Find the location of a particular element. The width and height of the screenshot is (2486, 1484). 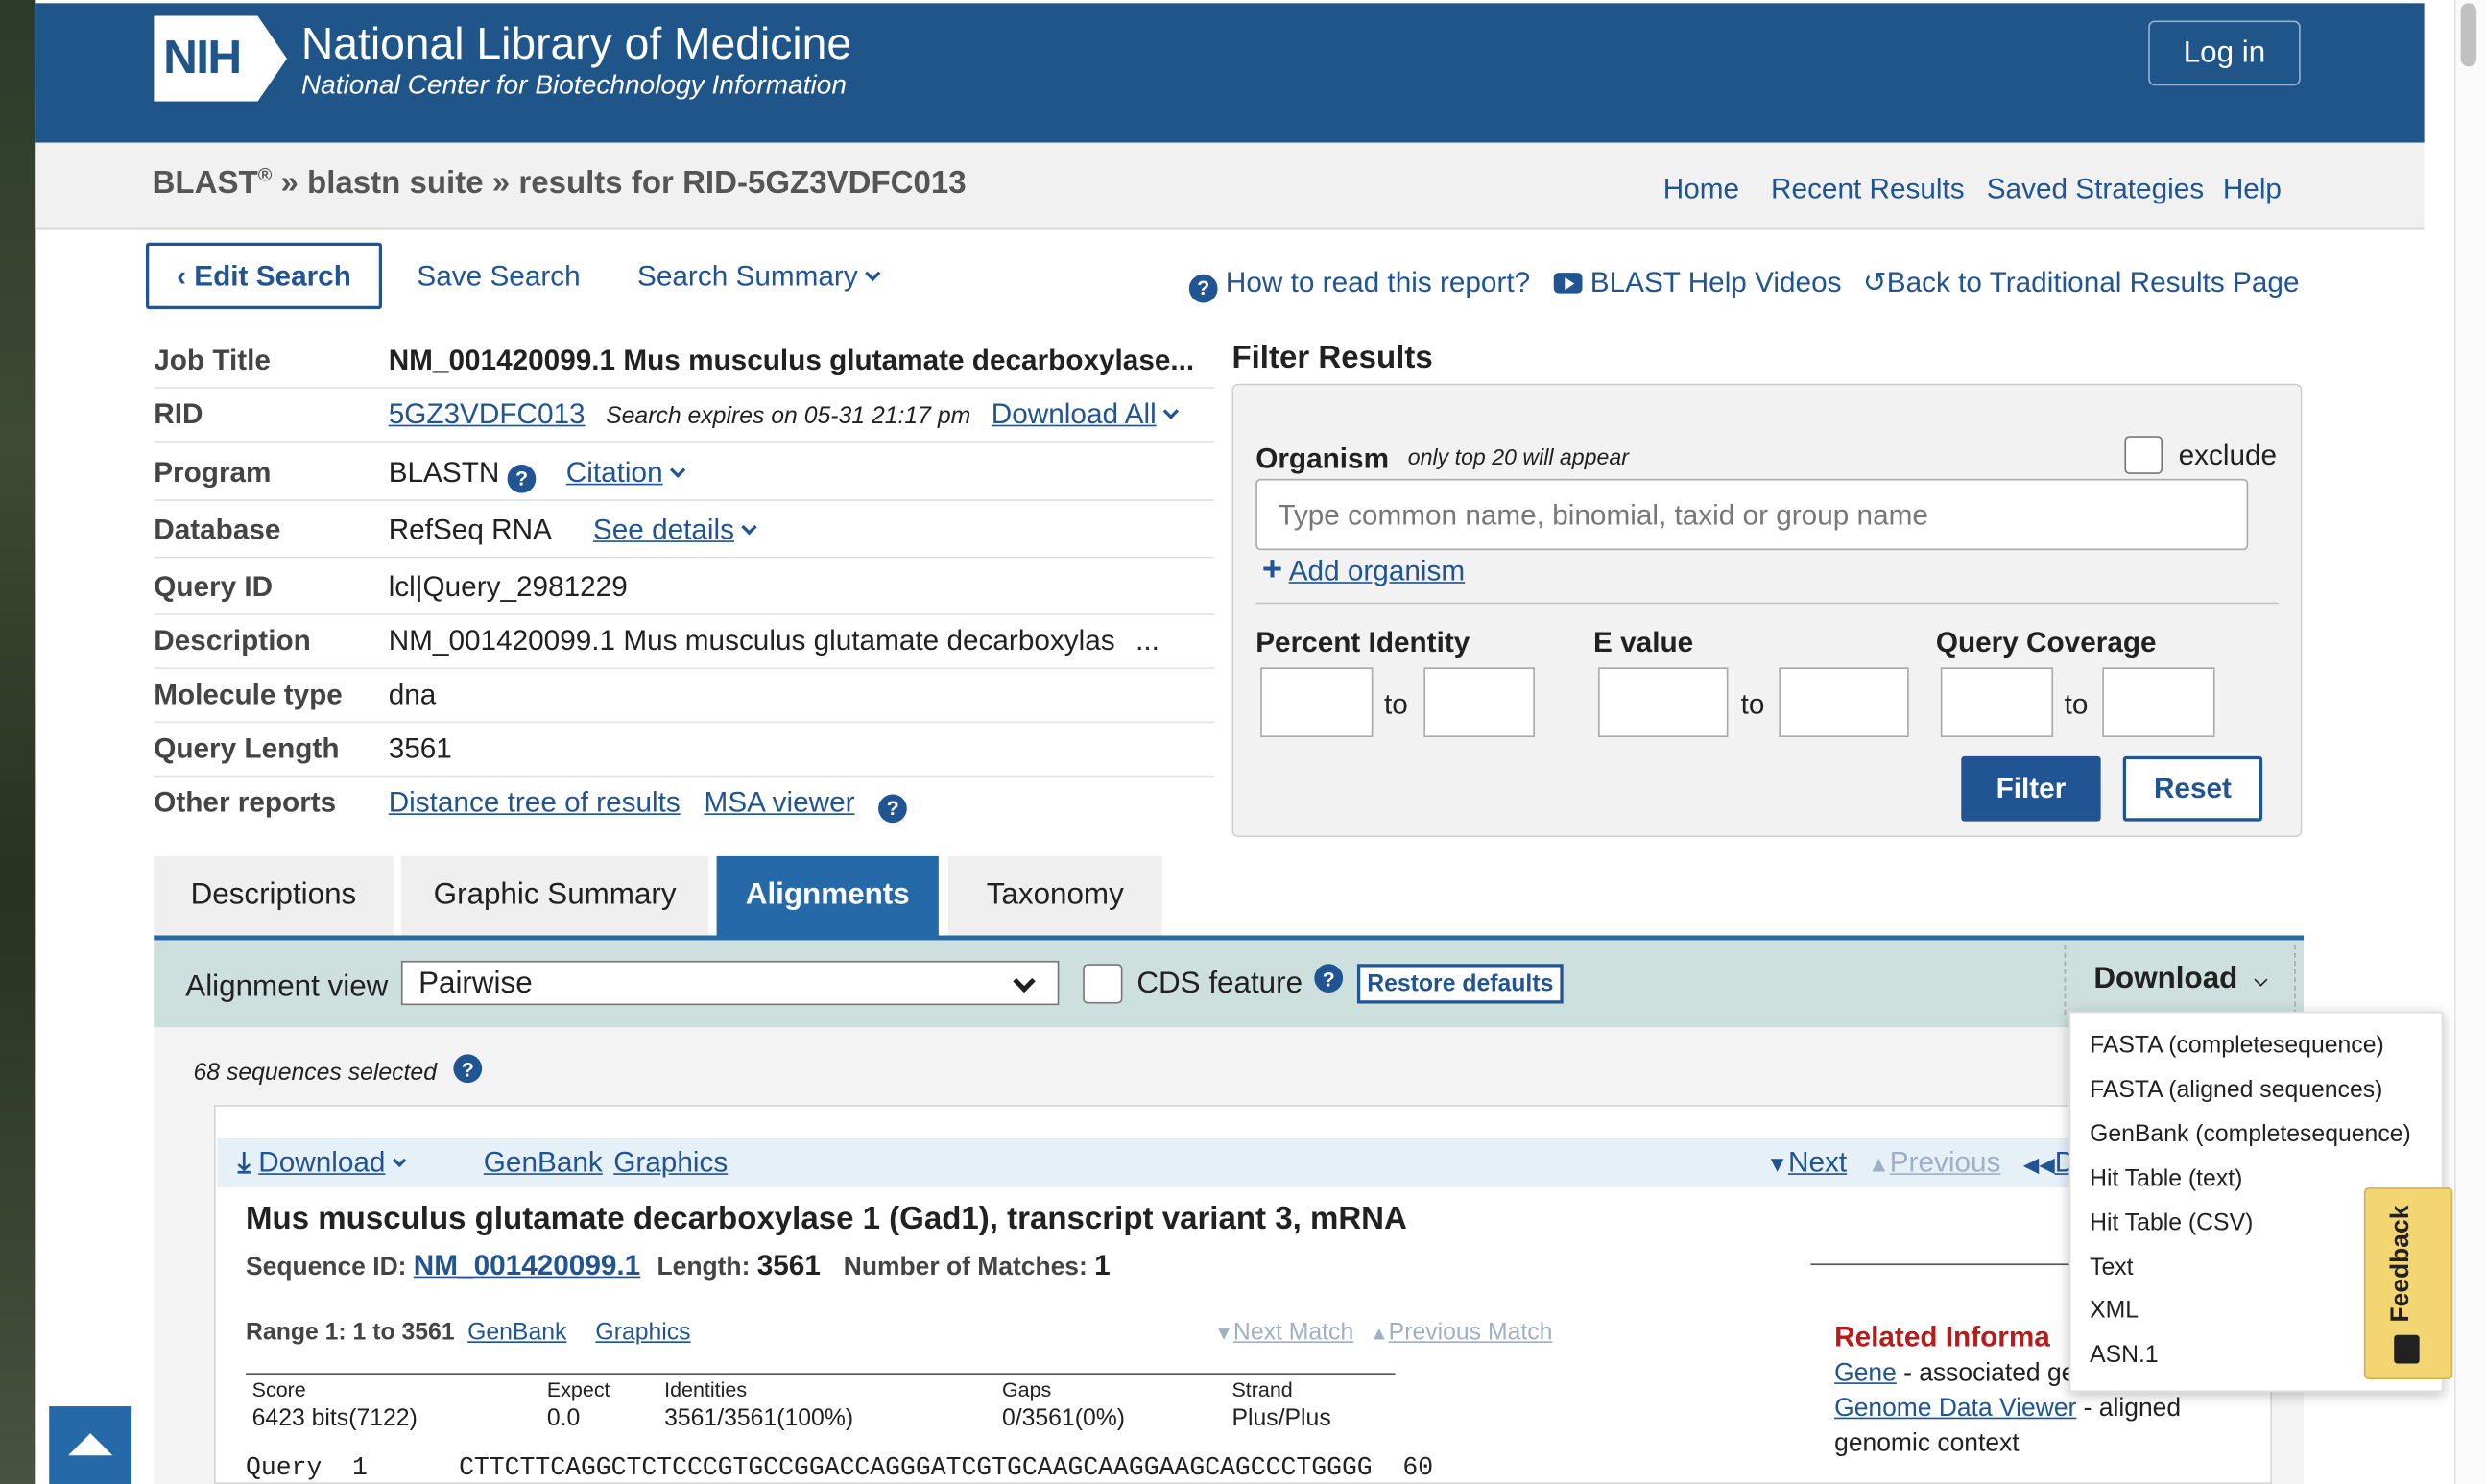

previous-link: ▲Previous is located at coordinates (1935, 1163).